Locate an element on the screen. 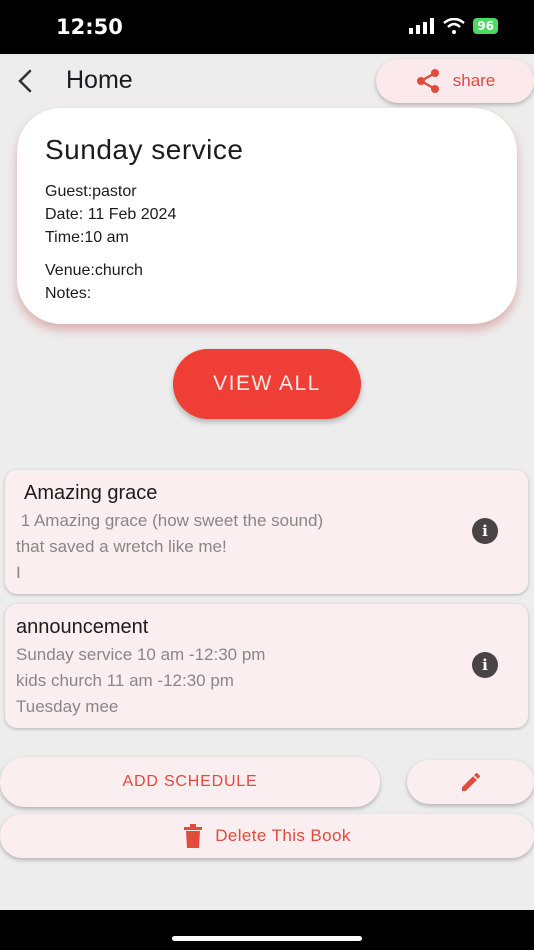 Image resolution: width=534 pixels, height=950 pixels. back-button is located at coordinates (25, 81).